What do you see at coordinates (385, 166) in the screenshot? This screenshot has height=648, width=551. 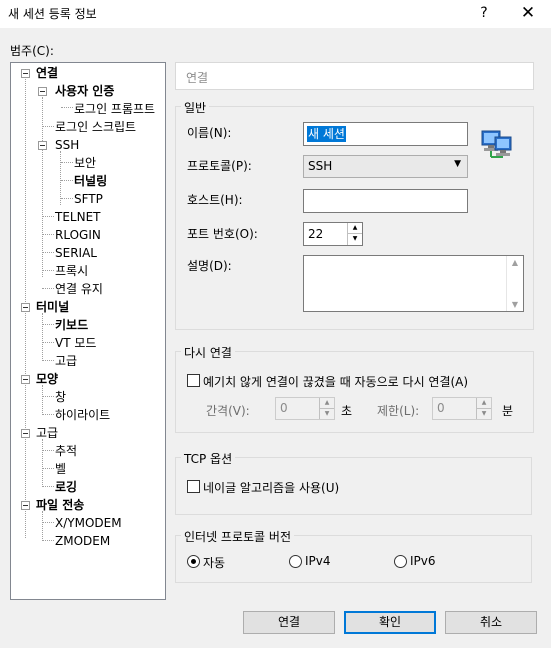 I see `protocol-select: SSH ▼` at bounding box center [385, 166].